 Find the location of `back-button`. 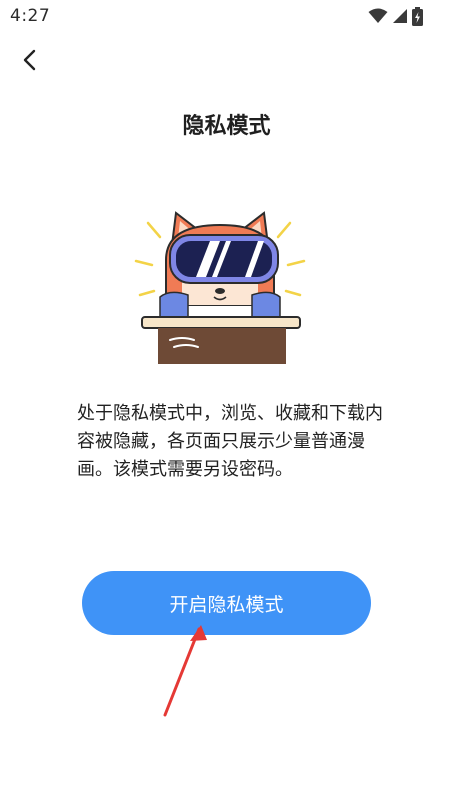

back-button is located at coordinates (30, 60).